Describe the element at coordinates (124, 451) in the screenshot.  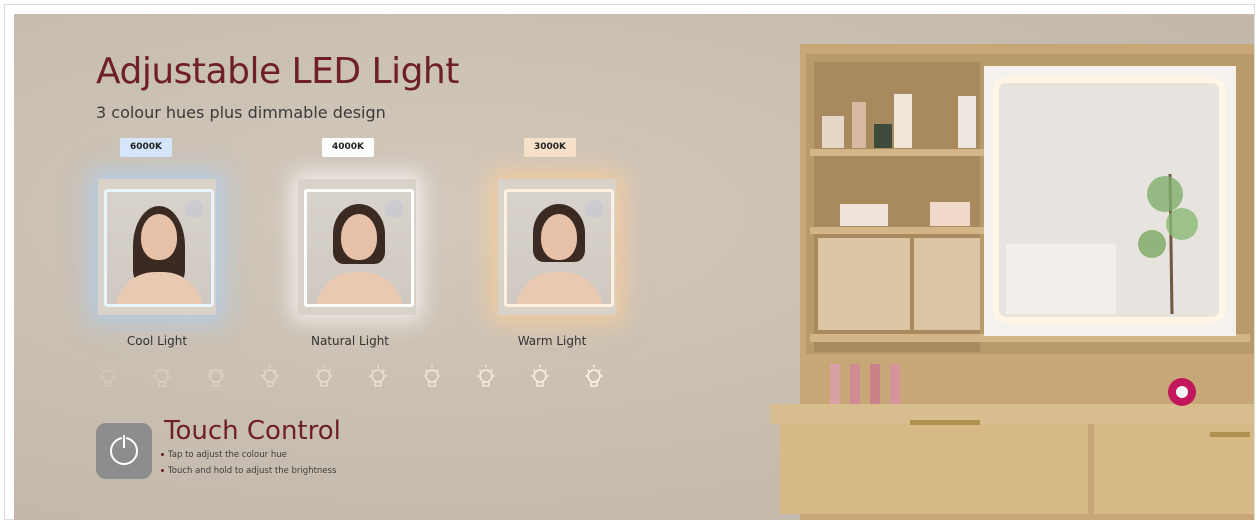
I see `touch-control-button` at that location.